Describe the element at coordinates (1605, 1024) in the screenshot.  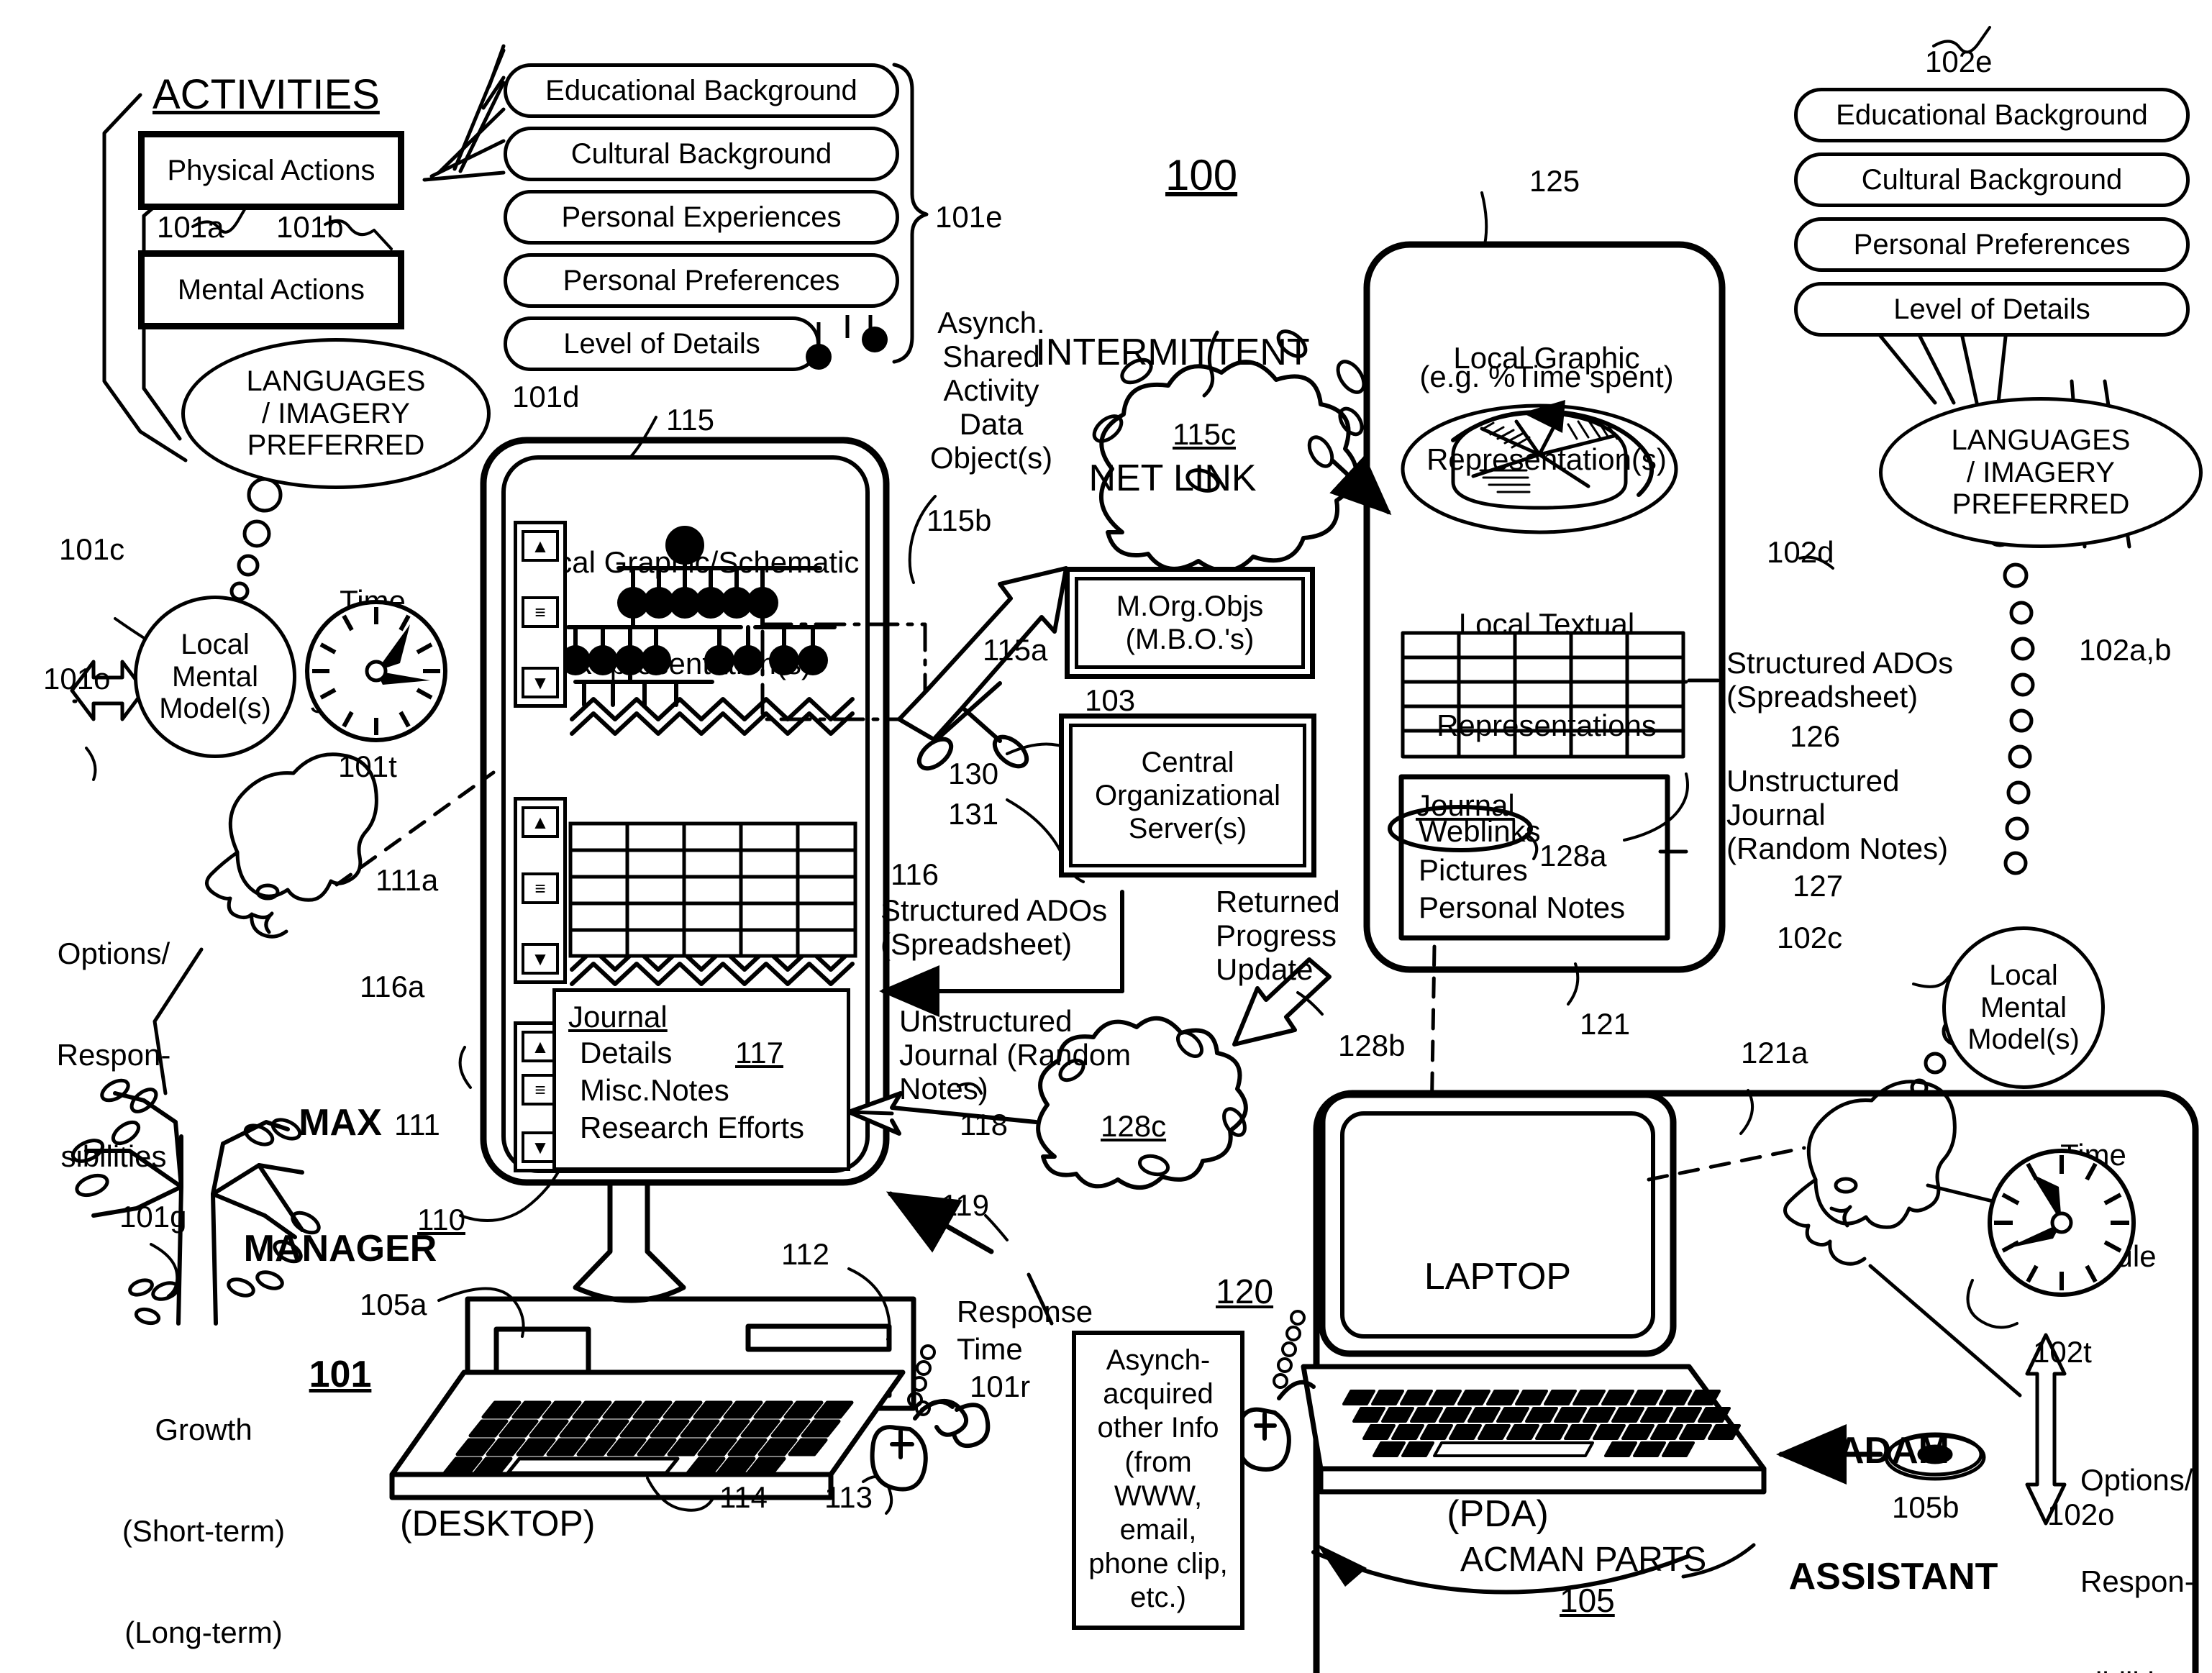
I see `ref-121: 121` at that location.